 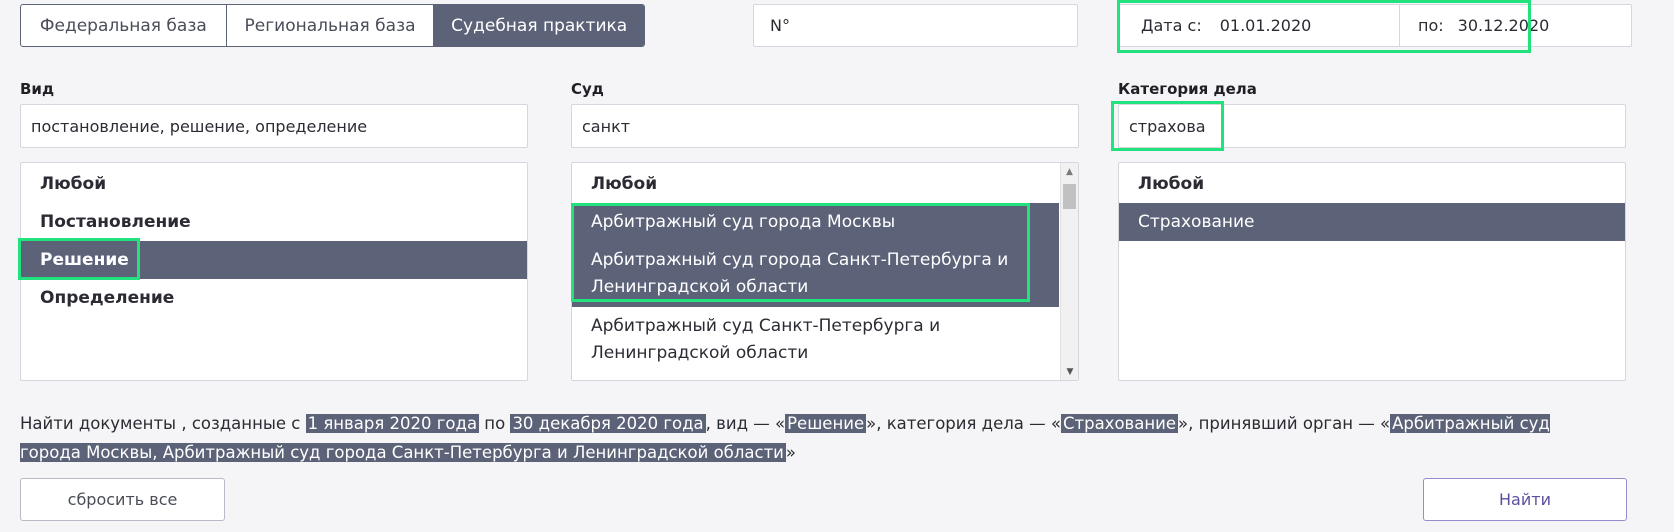 I want to click on court-selection-highlight, so click(x=800, y=252).